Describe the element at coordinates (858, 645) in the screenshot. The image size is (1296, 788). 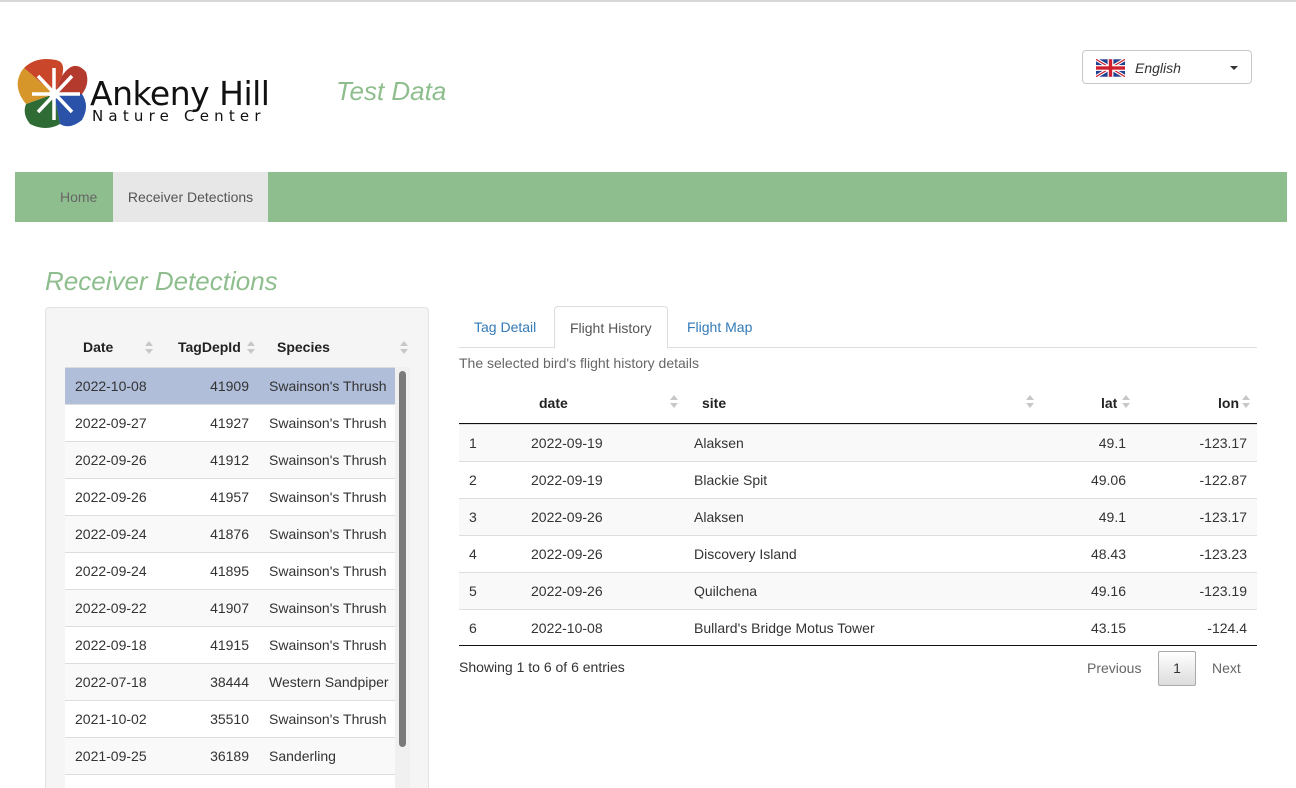
I see `table-bottom-border` at that location.